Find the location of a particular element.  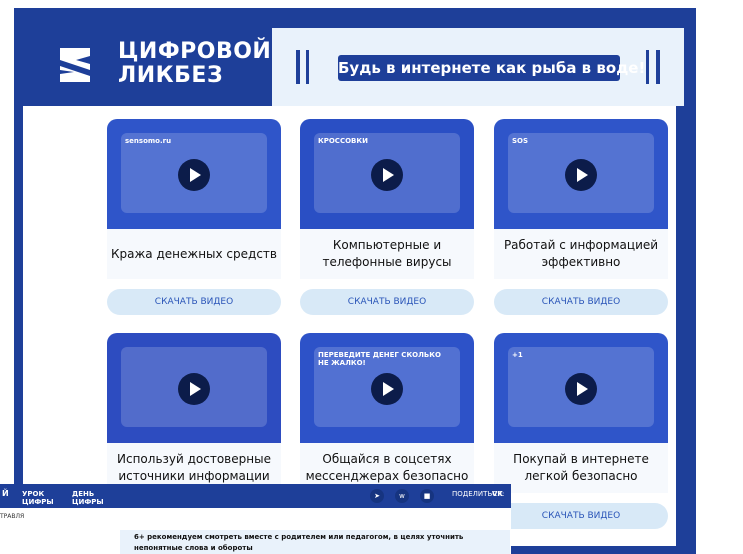

logo-line-2: ЛИКБЕЗ is located at coordinates (171, 75).